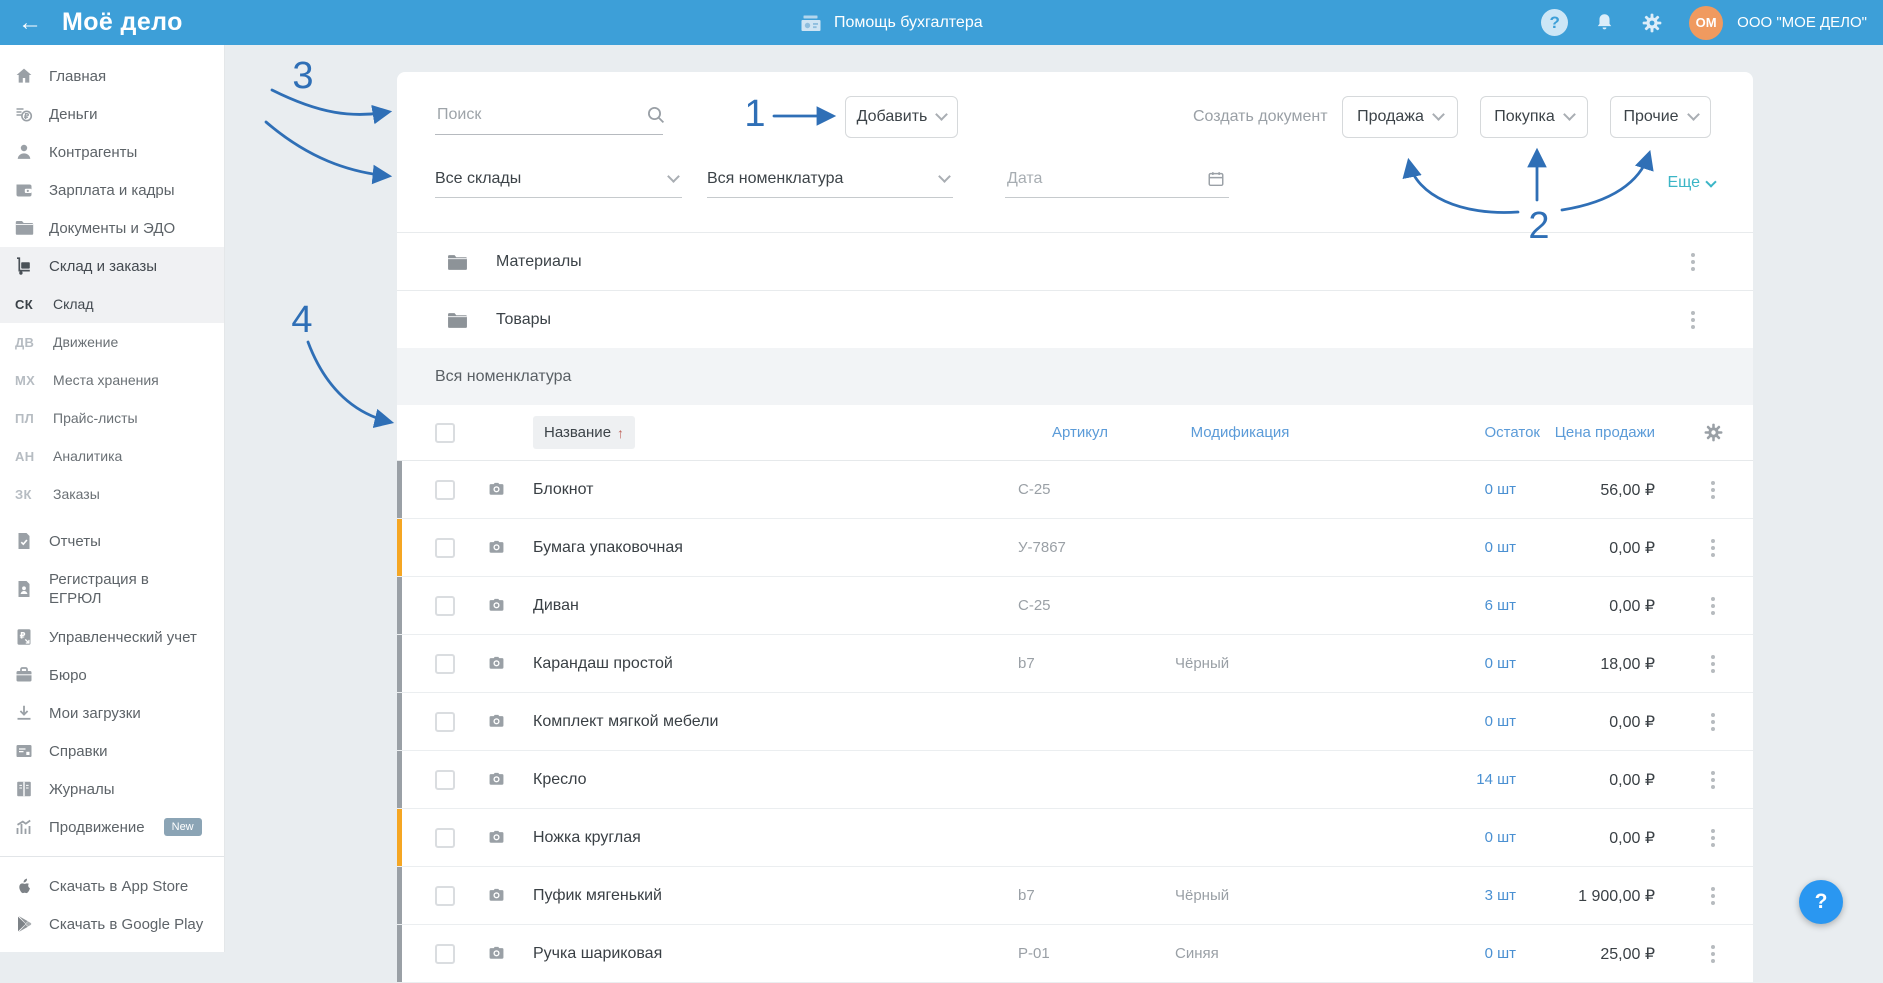 Image resolution: width=1883 pixels, height=983 pixels. Describe the element at coordinates (1075, 838) in the screenshot. I see `table-row: Ножка круглая 0 шт 0,00 ₽` at that location.